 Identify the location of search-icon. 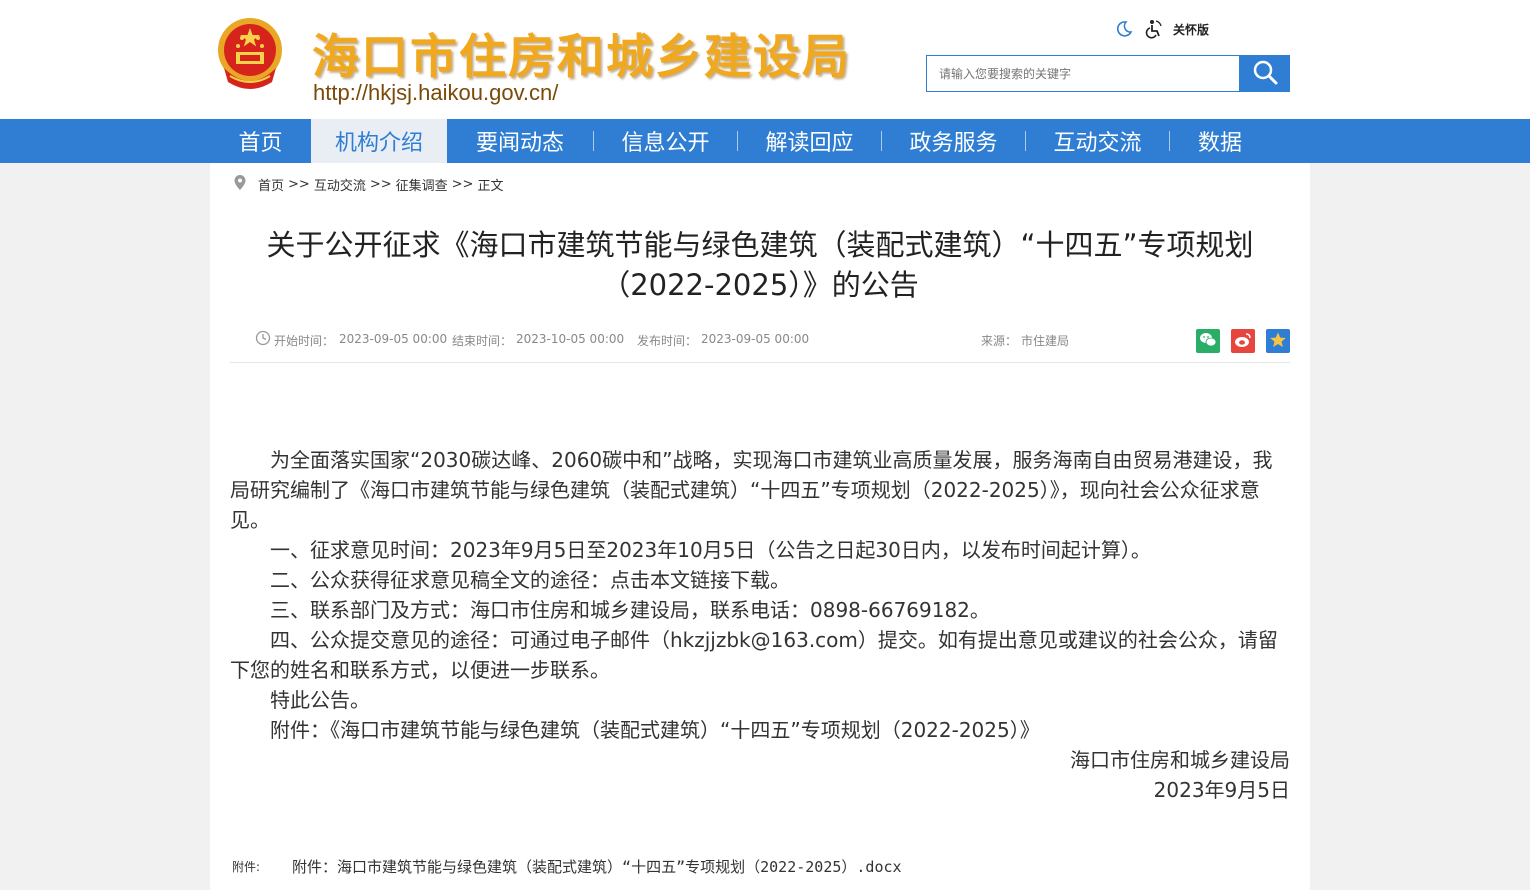
(1265, 73).